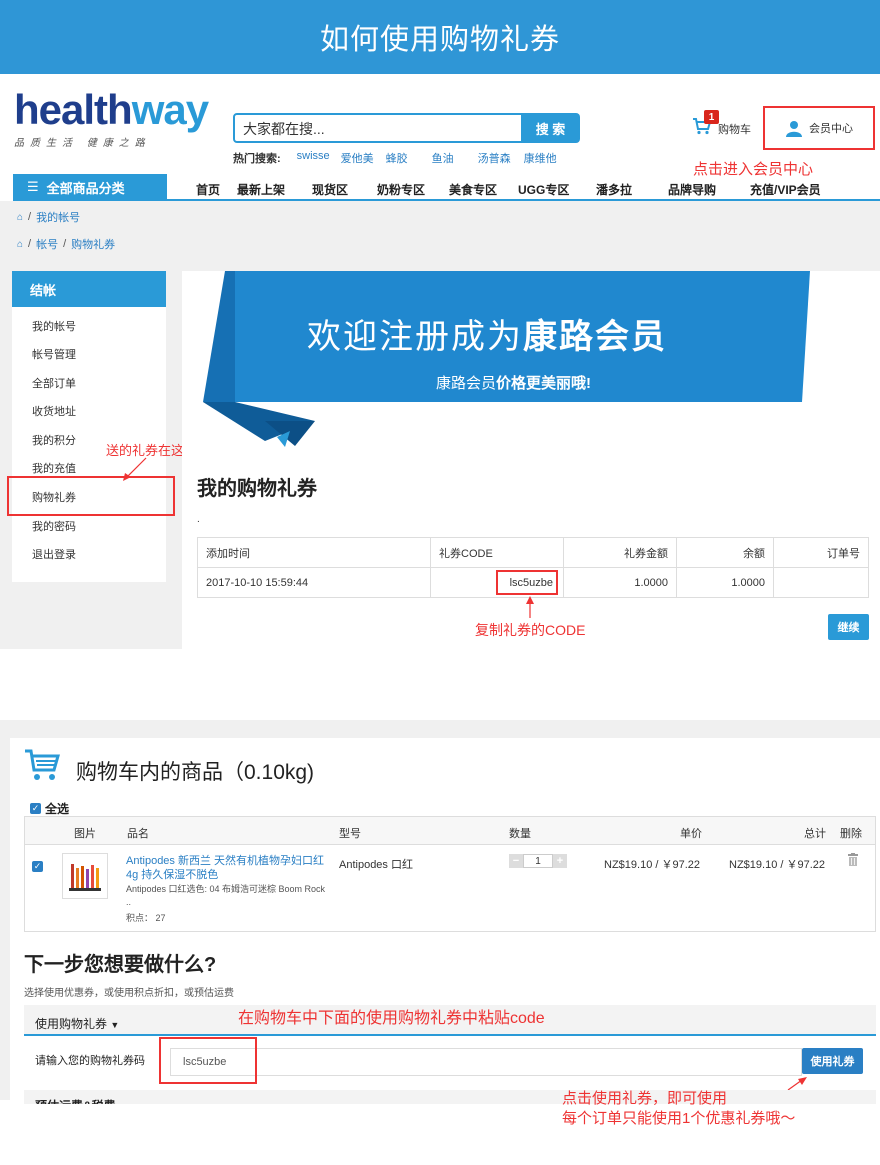  What do you see at coordinates (487, 337) in the screenshot?
I see `banner-title: 欢迎注册成为康路会员` at bounding box center [487, 337].